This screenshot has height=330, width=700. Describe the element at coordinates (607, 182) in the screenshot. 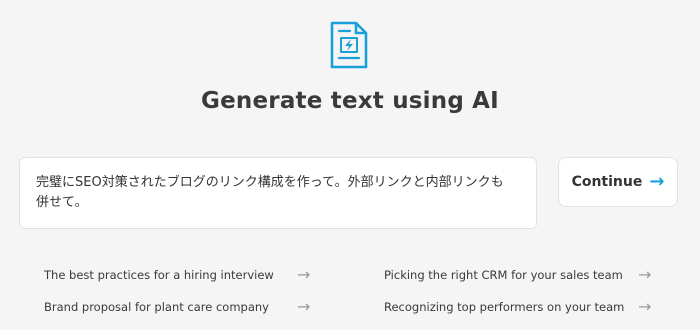

I see `continue-button-label: Continue` at that location.